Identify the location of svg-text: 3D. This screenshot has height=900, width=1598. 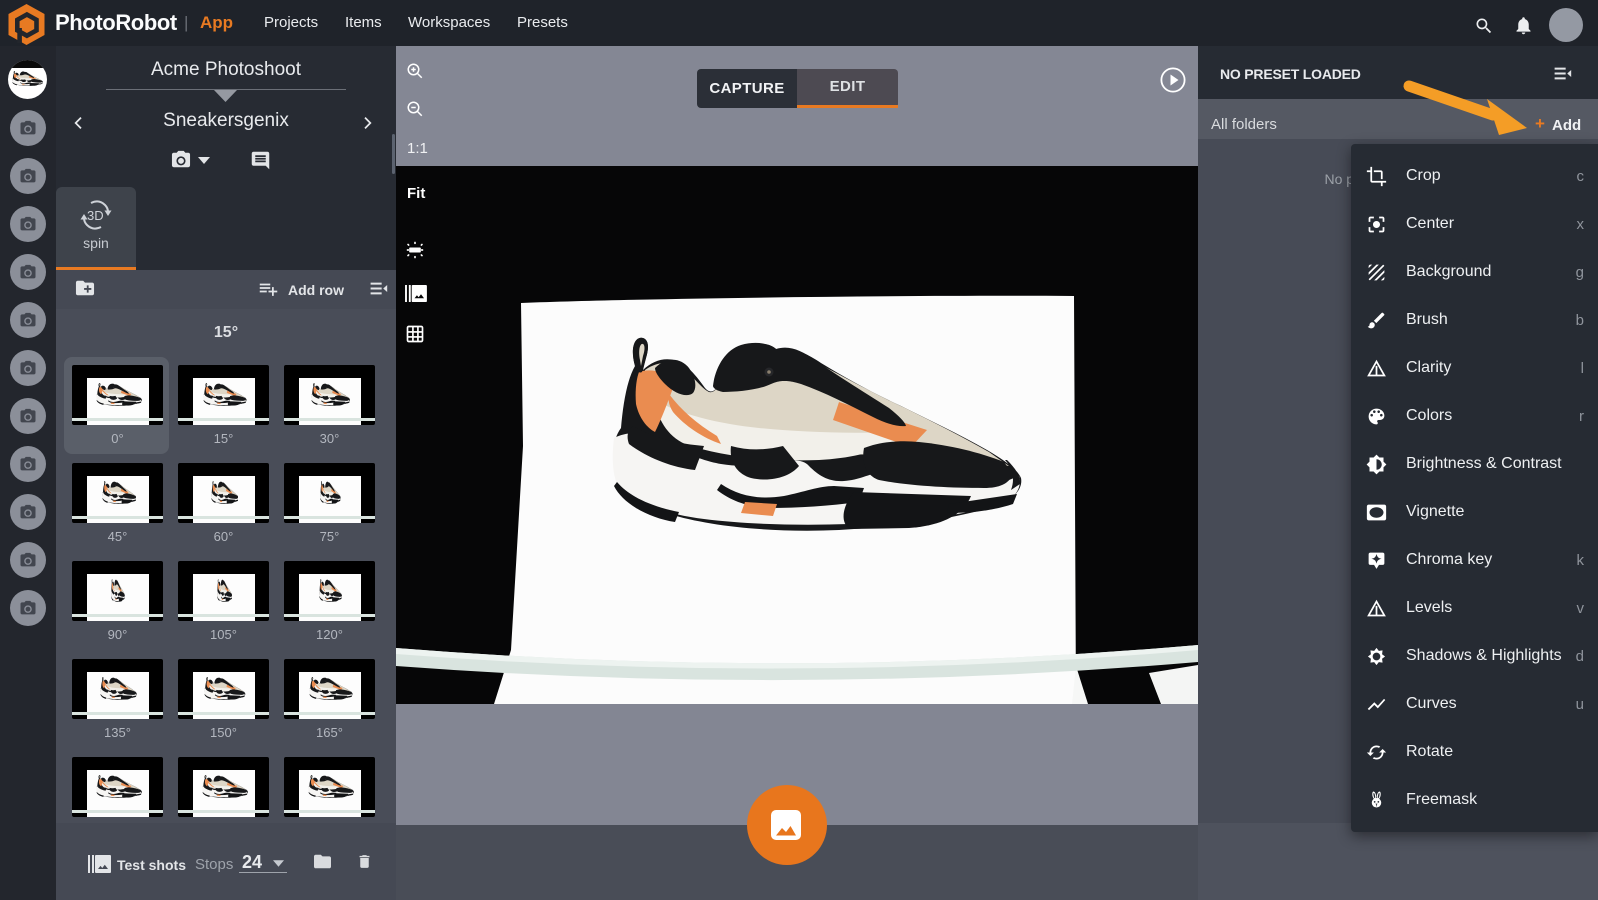
(95, 215).